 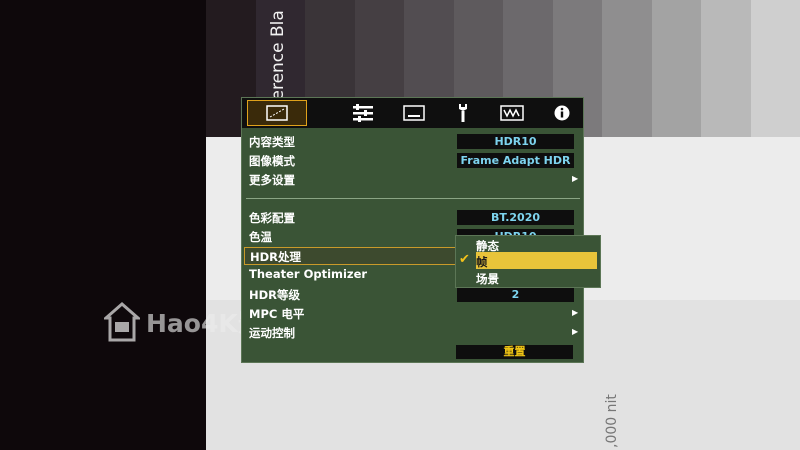 I want to click on wrench-icon, so click(x=463, y=113).